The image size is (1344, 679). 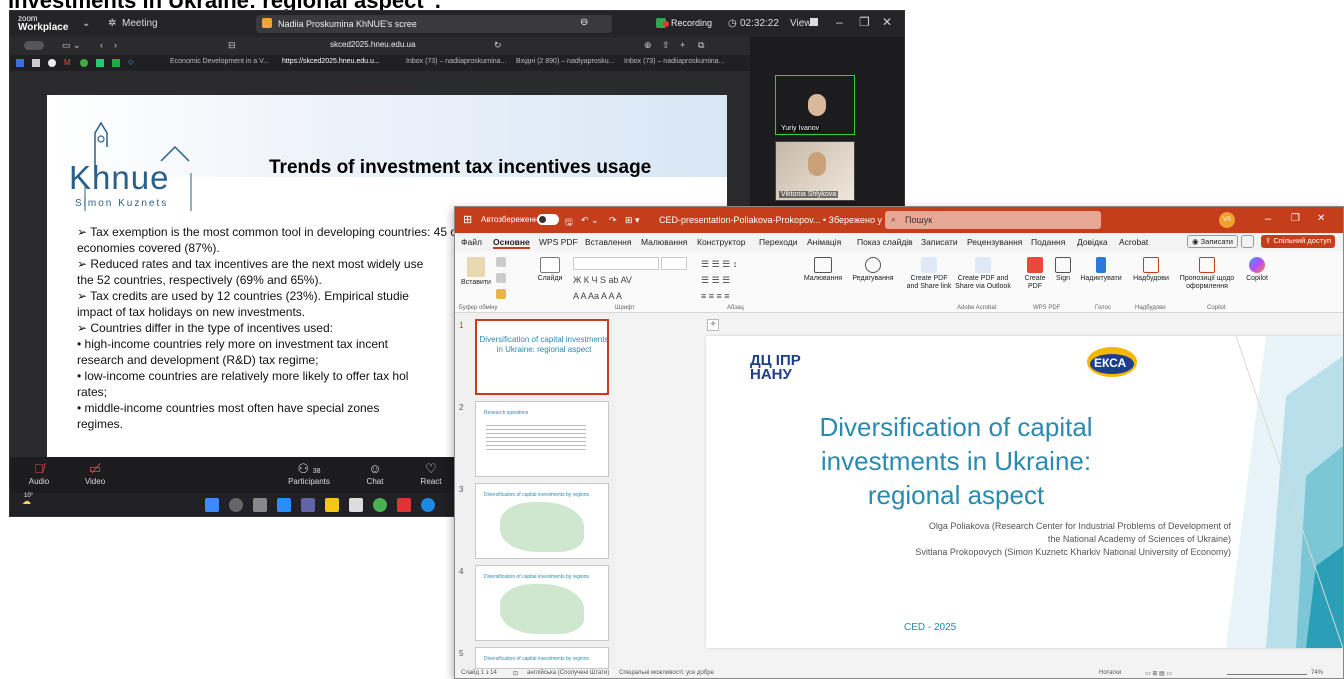 I want to click on restore-icon: ❐, so click(x=1295, y=218).